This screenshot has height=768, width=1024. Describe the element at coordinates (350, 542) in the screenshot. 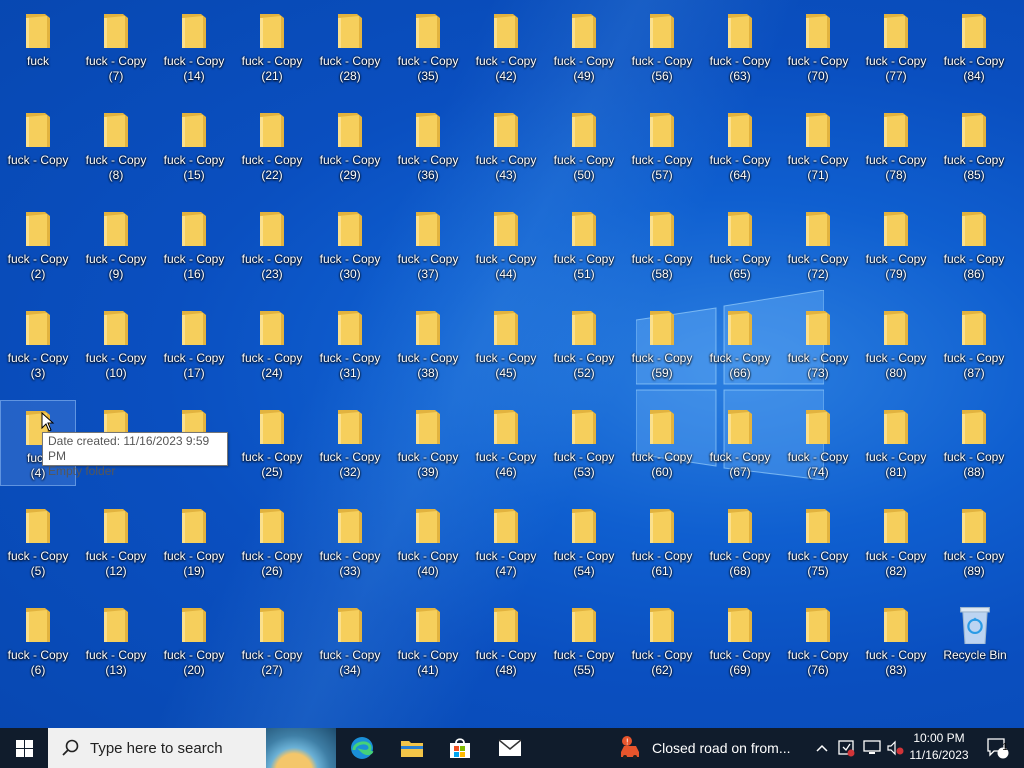

I see `desktop-folder: fuck - Copy (33)` at that location.